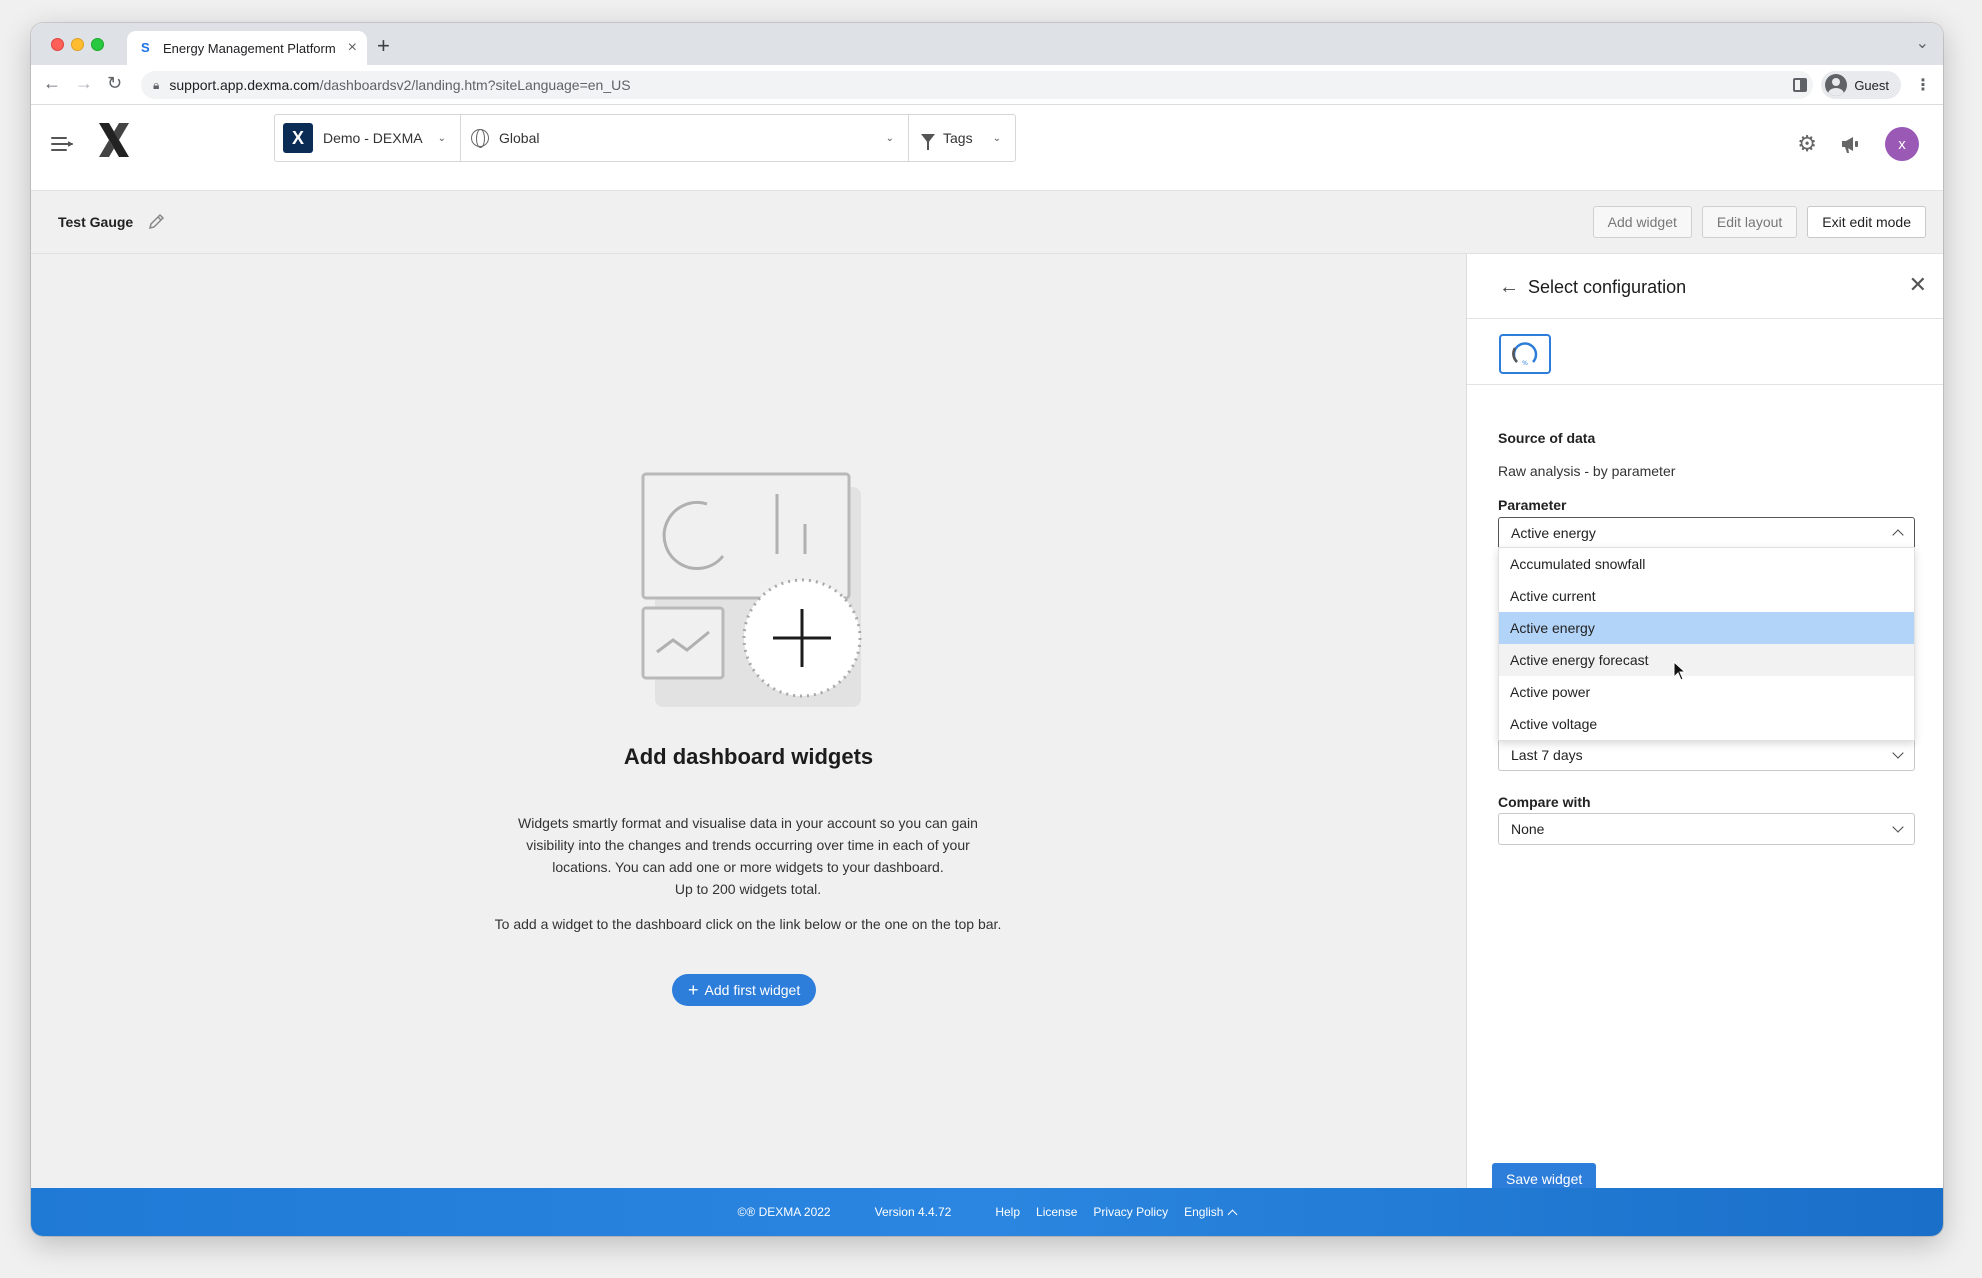 Image resolution: width=1982 pixels, height=1278 pixels. What do you see at coordinates (1871, 85) in the screenshot?
I see `profile-name: Guest` at bounding box center [1871, 85].